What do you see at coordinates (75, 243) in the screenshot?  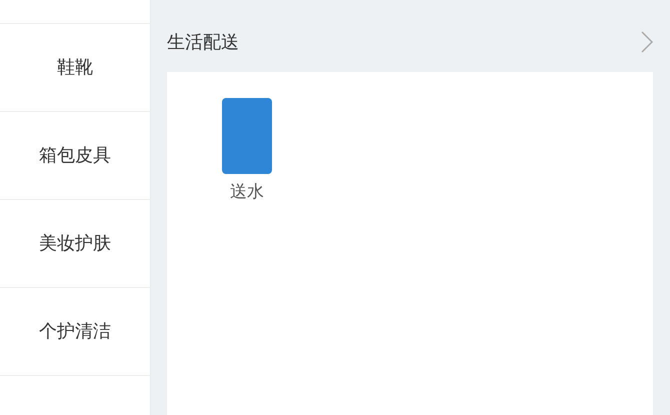 I see `sidebar-item: 美妆护肤` at bounding box center [75, 243].